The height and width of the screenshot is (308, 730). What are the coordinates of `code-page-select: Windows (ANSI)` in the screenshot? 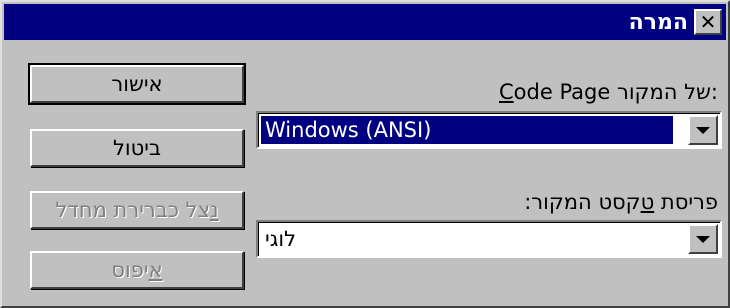 It's located at (489, 130).